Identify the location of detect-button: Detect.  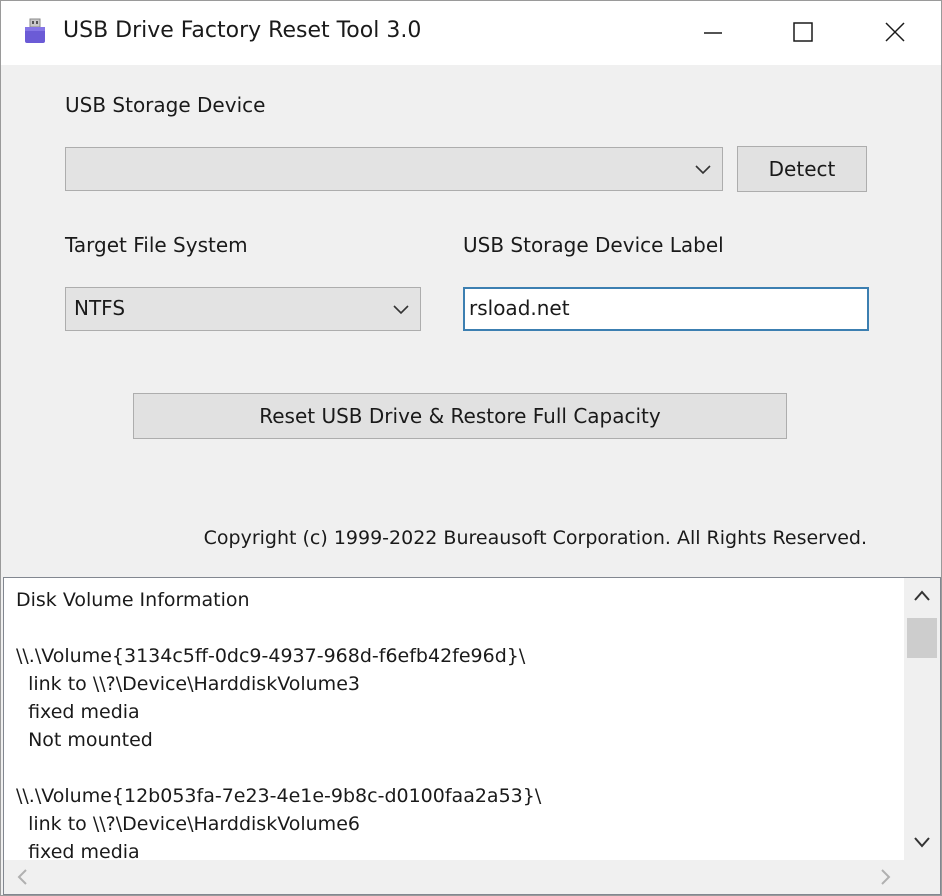
(802, 169).